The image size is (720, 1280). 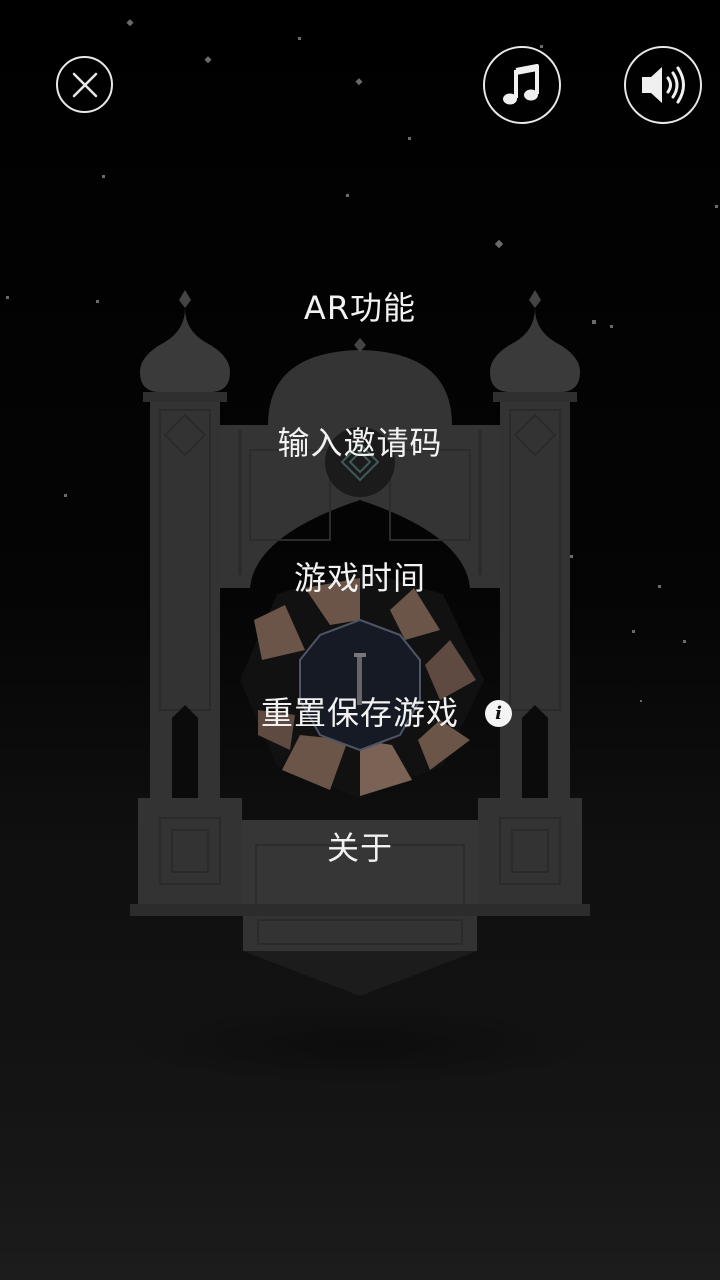 I want to click on close-icon, so click(x=84, y=84).